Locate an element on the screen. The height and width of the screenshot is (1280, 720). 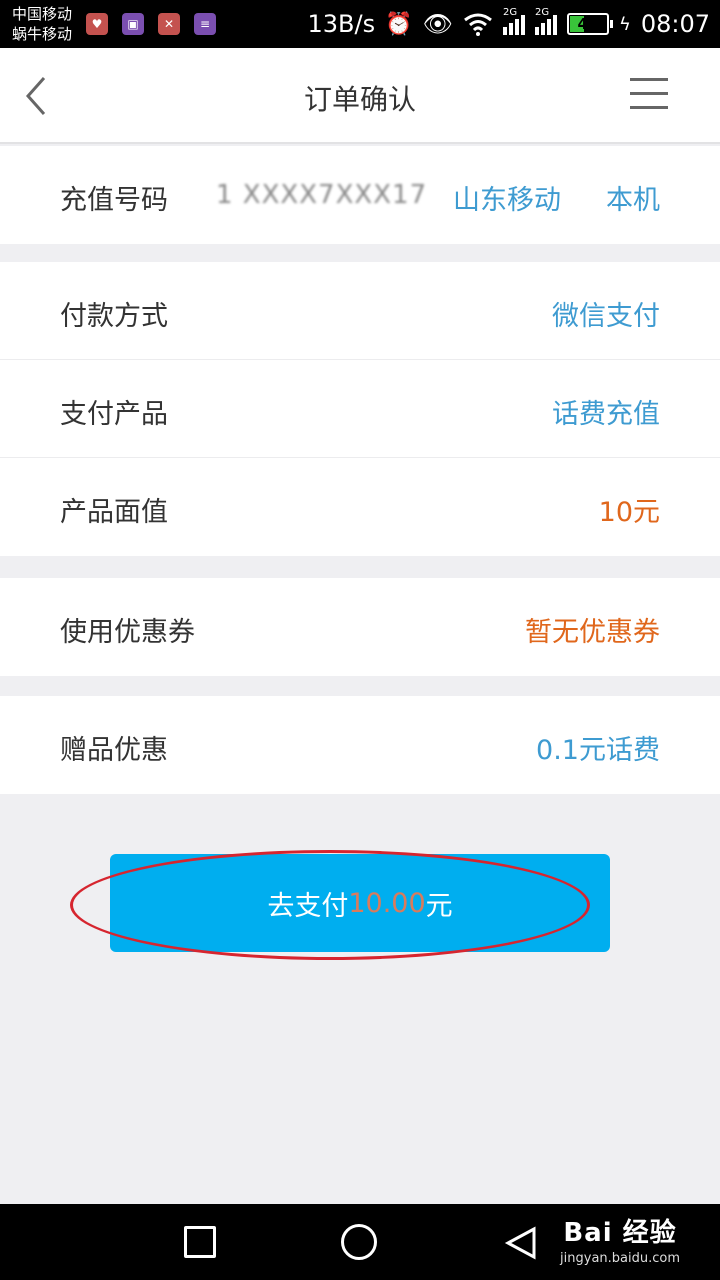
pay-button-suffix: 元 is located at coordinates (439, 906).